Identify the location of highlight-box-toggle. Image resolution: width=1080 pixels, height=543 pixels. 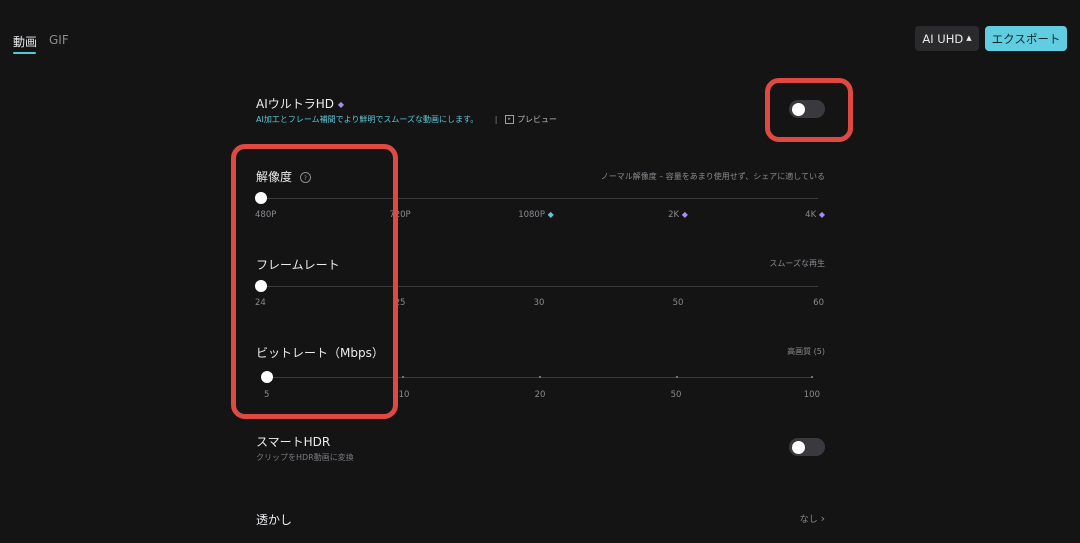
(809, 110).